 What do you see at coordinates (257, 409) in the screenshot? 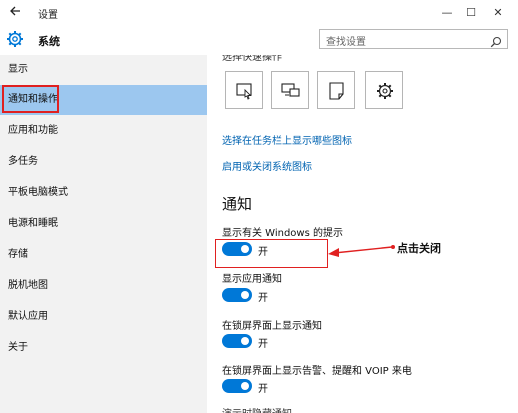
I see `presentation-hide-label: 演示时隐藏通知` at bounding box center [257, 409].